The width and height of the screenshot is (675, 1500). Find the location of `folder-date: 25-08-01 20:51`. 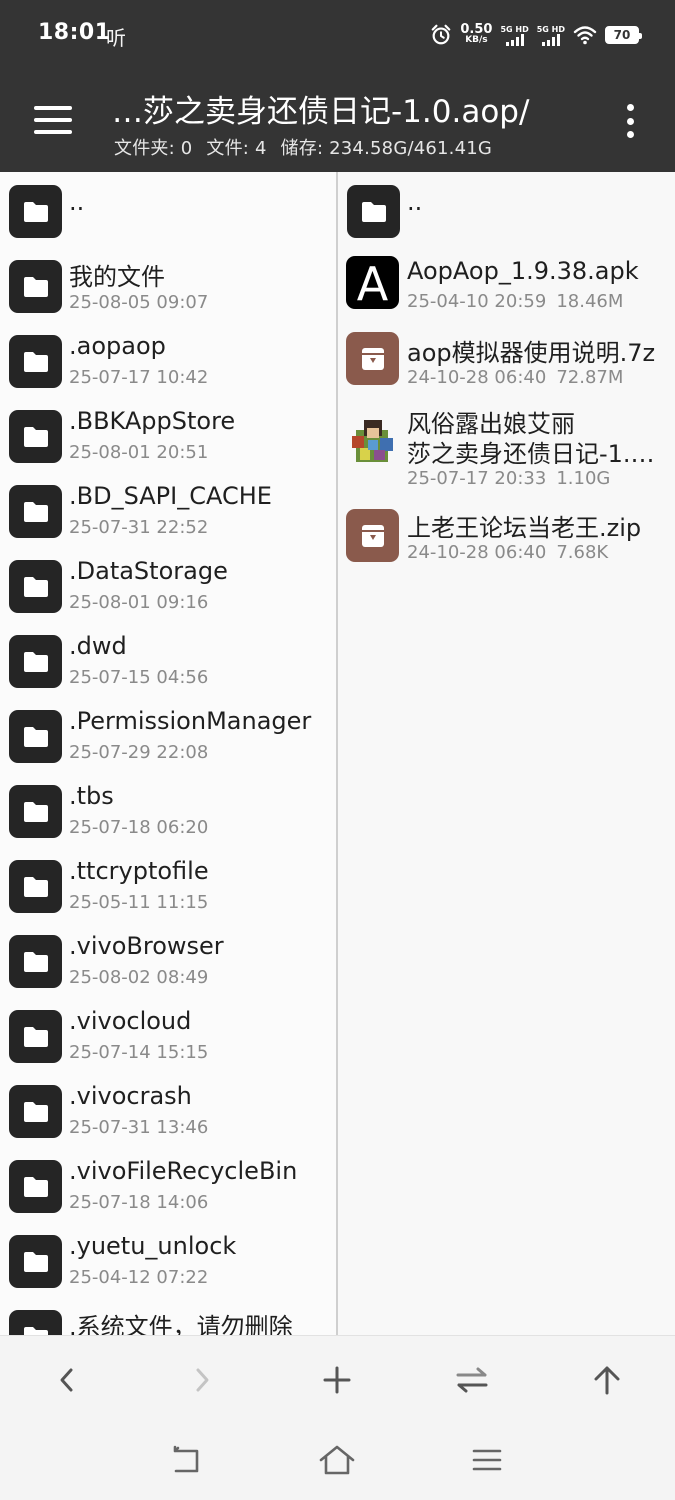

folder-date: 25-08-01 20:51 is located at coordinates (139, 452).